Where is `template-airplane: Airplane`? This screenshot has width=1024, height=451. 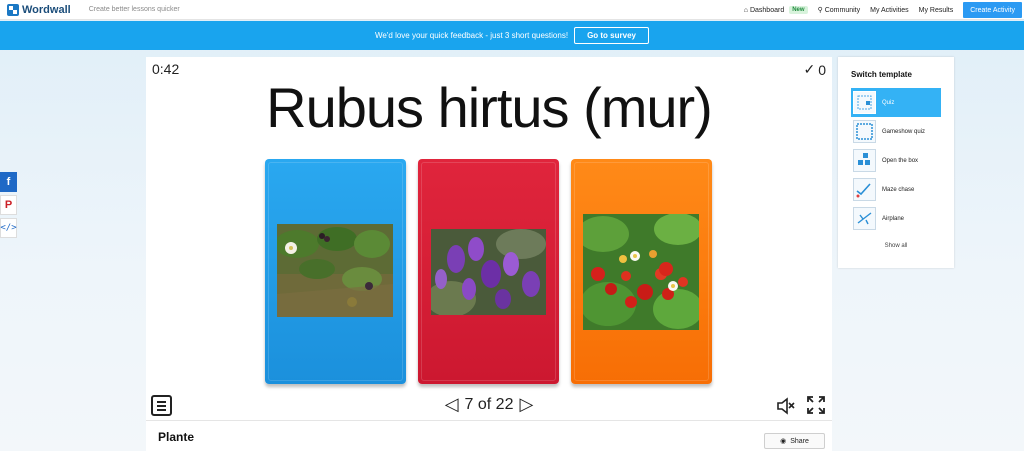 template-airplane: Airplane is located at coordinates (896, 218).